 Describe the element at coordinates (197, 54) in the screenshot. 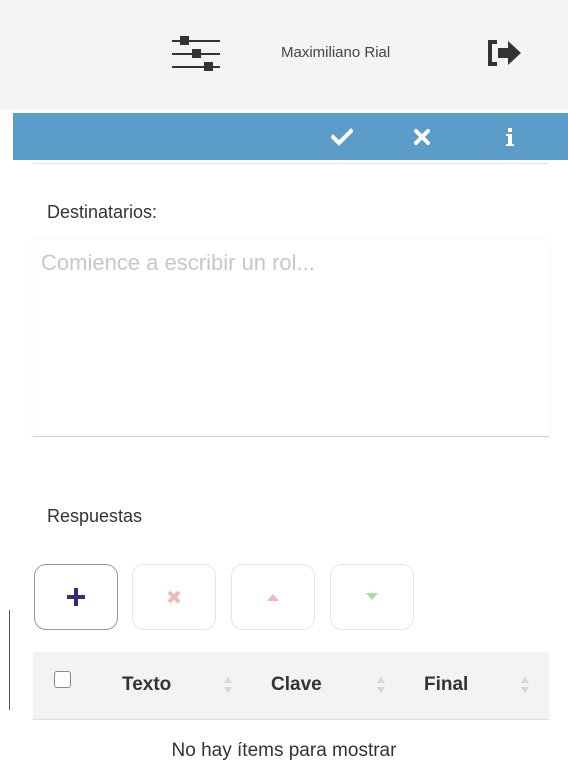

I see `sliders-icon` at that location.